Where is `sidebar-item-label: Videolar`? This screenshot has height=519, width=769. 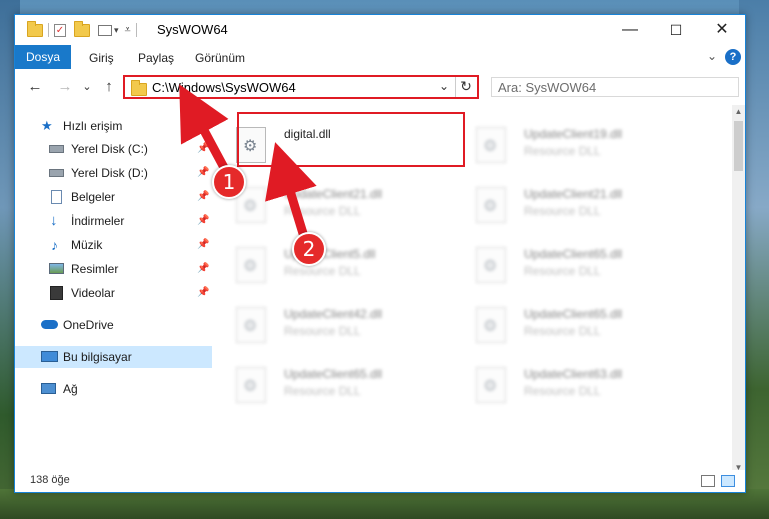 sidebar-item-label: Videolar is located at coordinates (93, 293).